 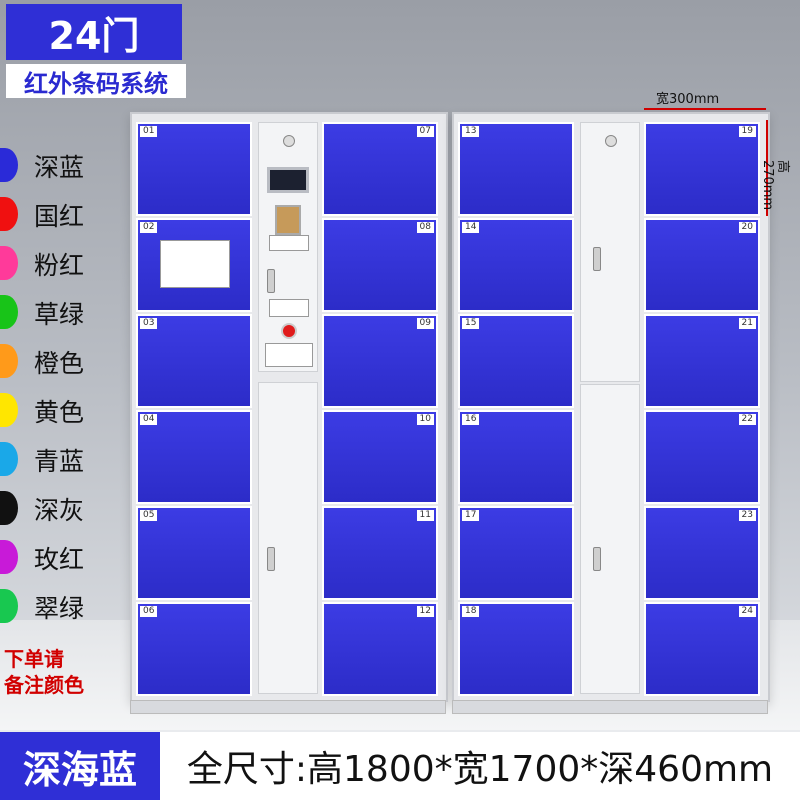 What do you see at coordinates (59, 672) in the screenshot?
I see `order-note: 下单请 备注颜色` at bounding box center [59, 672].